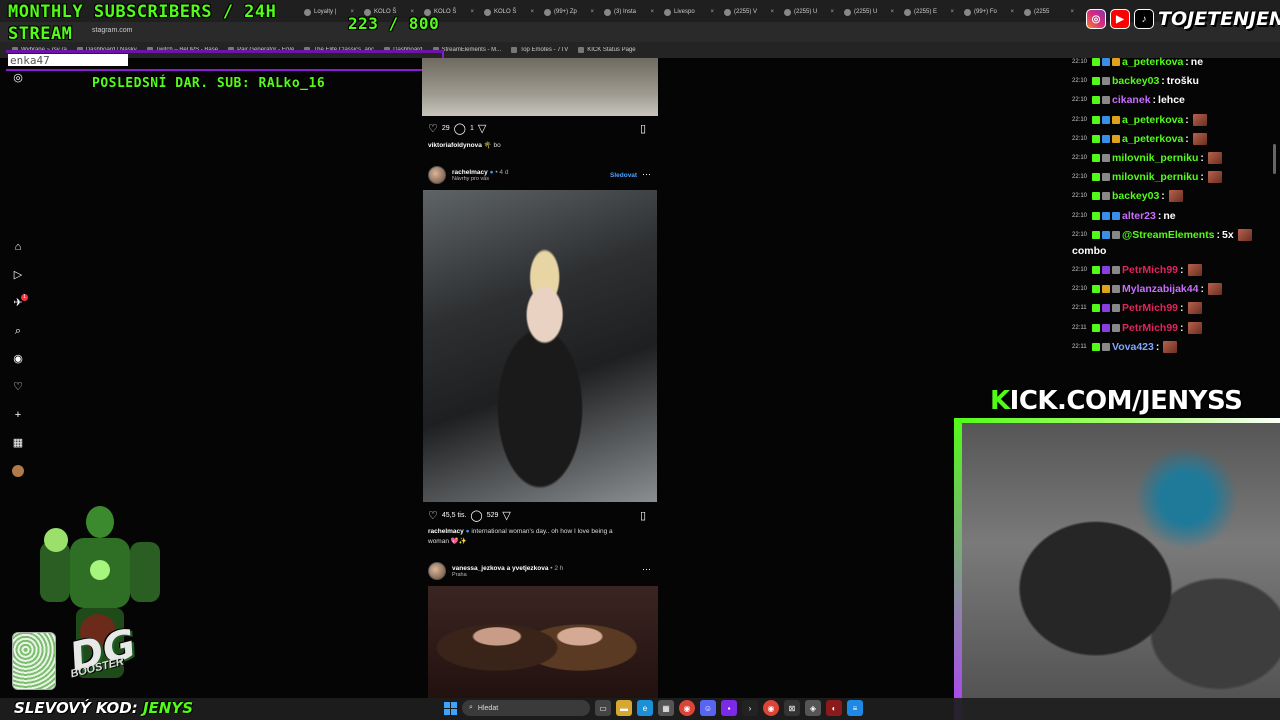  What do you see at coordinates (18, 471) in the screenshot?
I see `profile-icon` at bounding box center [18, 471].